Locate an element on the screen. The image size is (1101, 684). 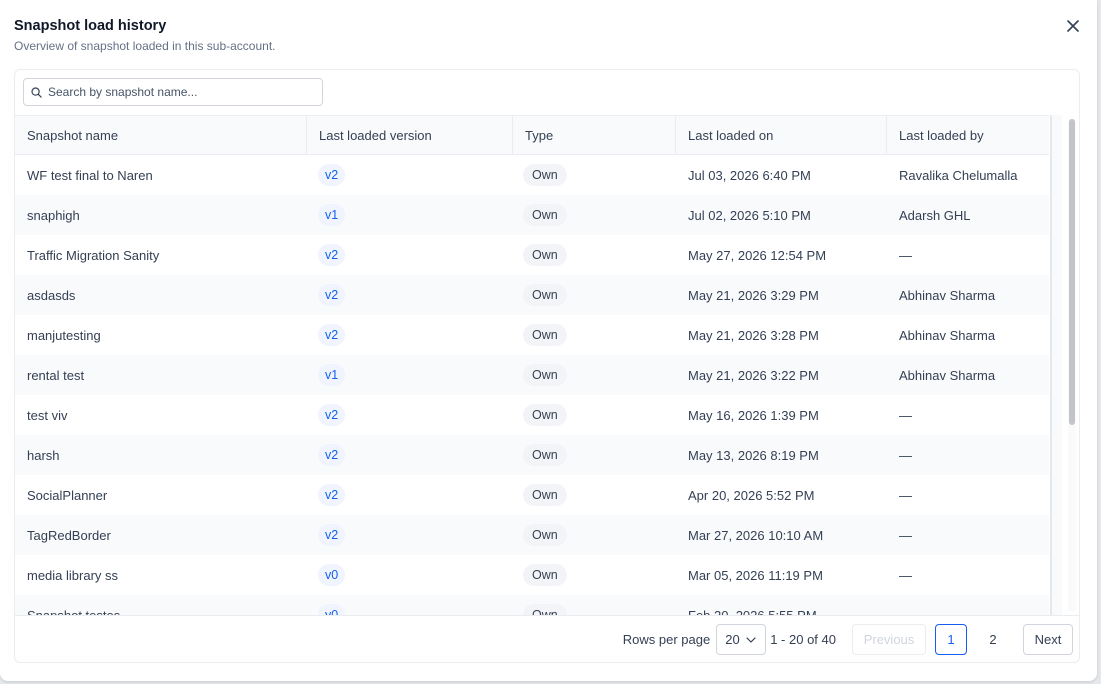
version-badge: v0 is located at coordinates (332, 609).